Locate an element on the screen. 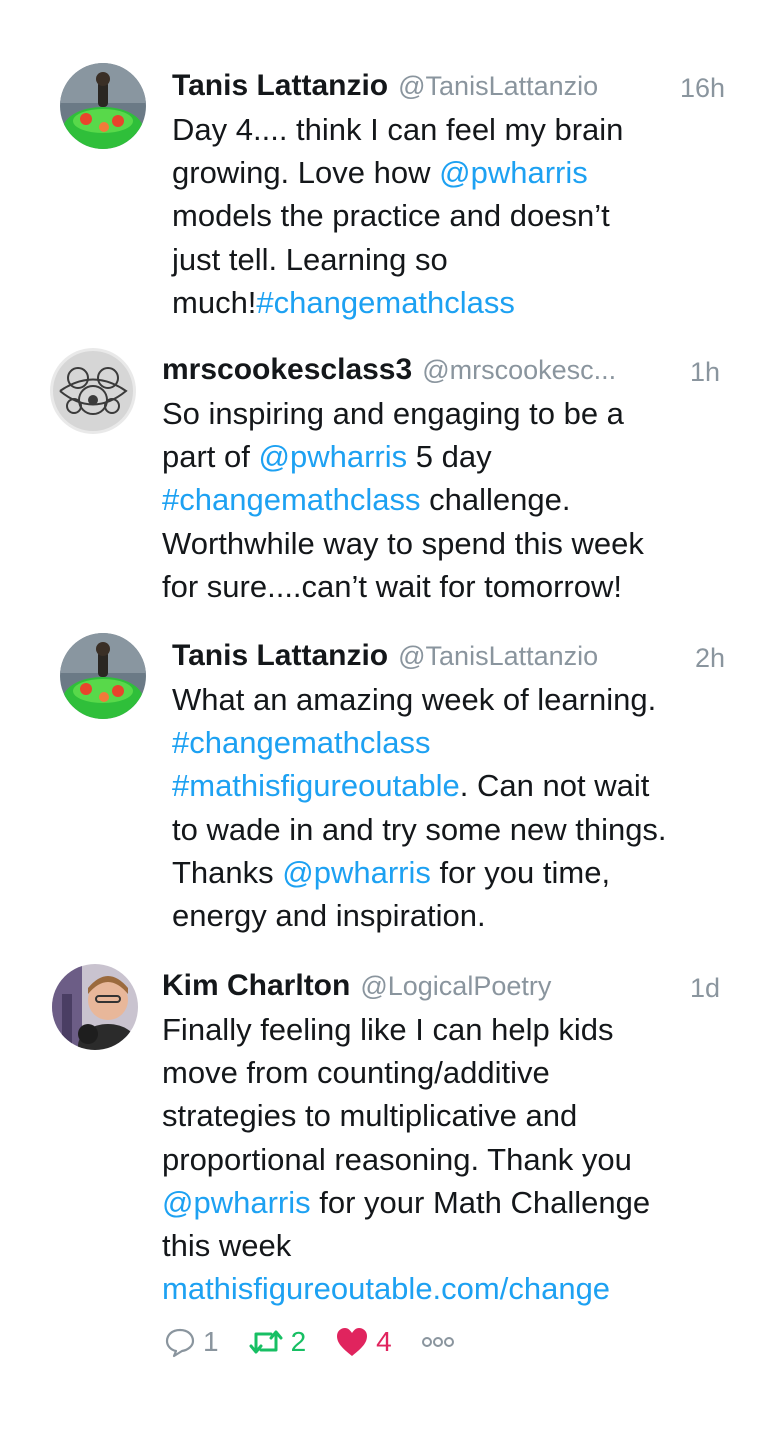 The image size is (784, 1440). tweet-line: part of @pwharris 5 day is located at coordinates (442, 456).